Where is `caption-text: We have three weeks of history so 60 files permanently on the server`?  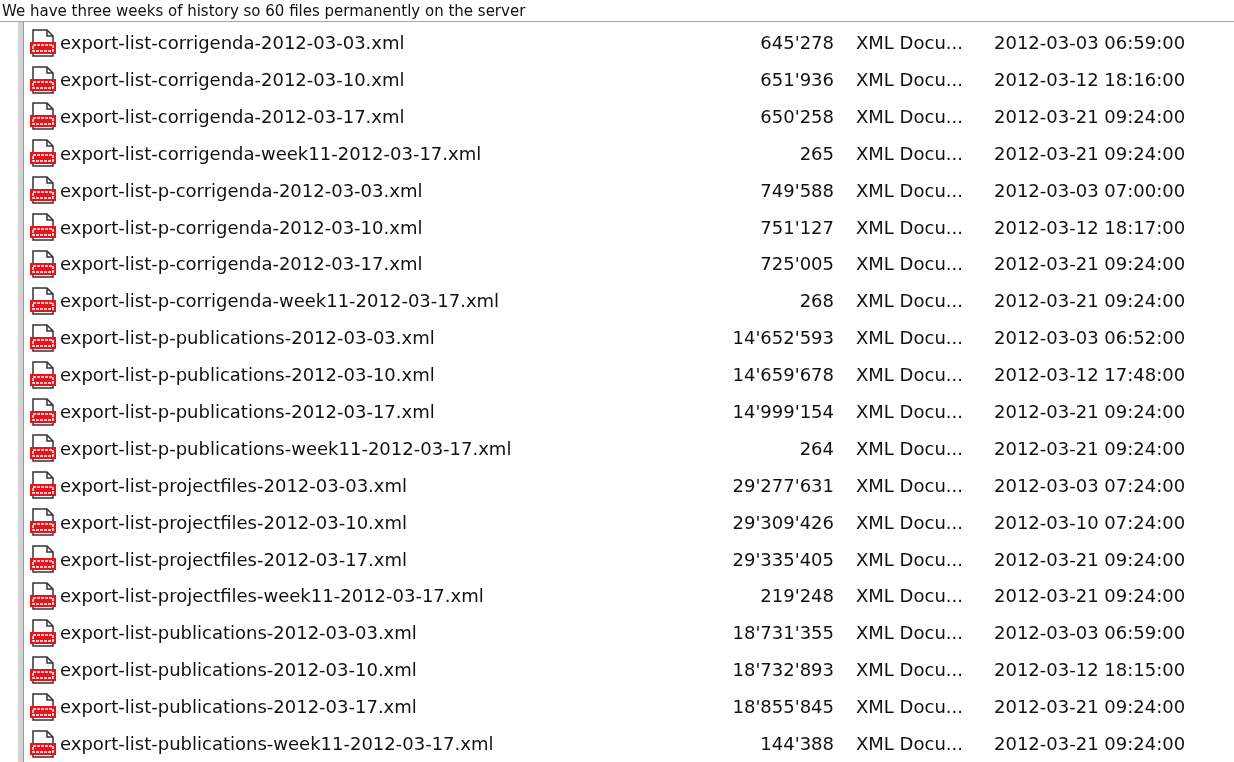
caption-text: We have three weeks of history so 60 files permanently on the server is located at coordinates (264, 11).